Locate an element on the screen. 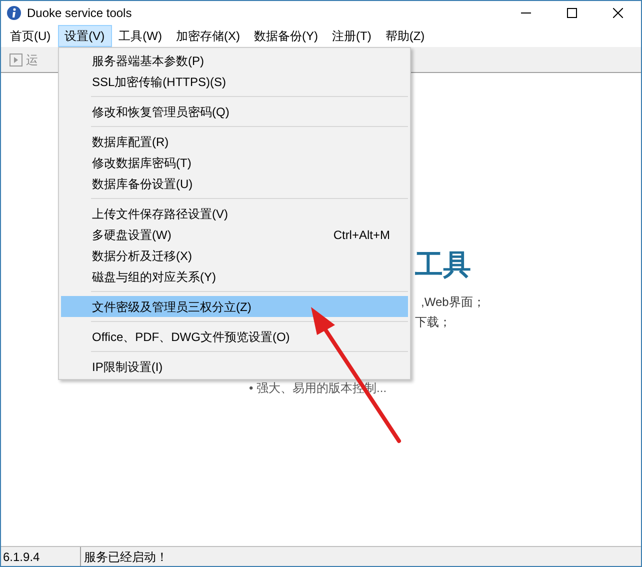 Image resolution: width=642 pixels, height=567 pixels. menu-item: 多硬盘设置(W) Ctrl+Alt+M is located at coordinates (234, 234).